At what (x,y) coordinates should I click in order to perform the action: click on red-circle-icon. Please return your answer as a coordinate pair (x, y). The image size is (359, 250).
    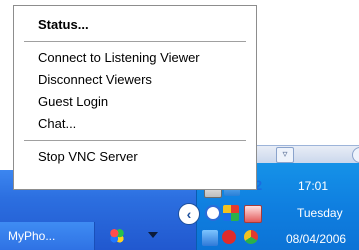
    Looking at the image, I should click on (229, 237).